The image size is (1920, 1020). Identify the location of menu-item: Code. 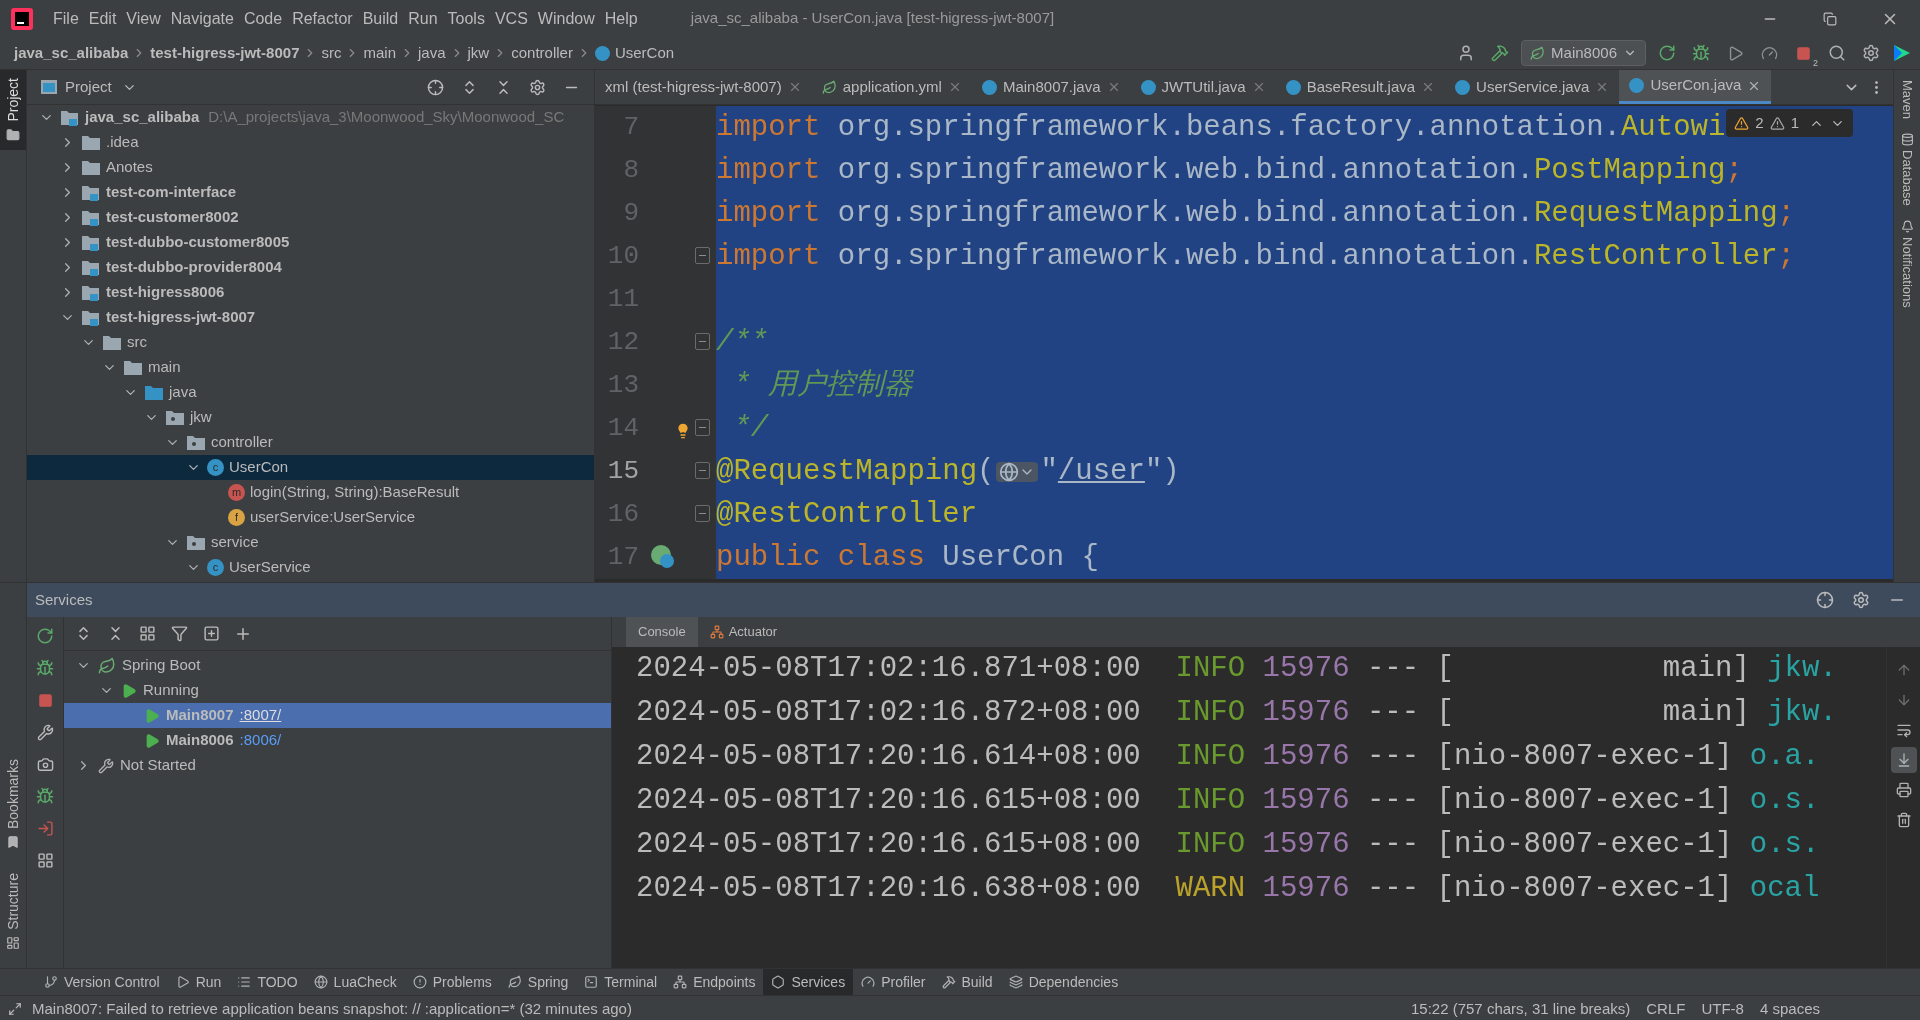
(263, 18).